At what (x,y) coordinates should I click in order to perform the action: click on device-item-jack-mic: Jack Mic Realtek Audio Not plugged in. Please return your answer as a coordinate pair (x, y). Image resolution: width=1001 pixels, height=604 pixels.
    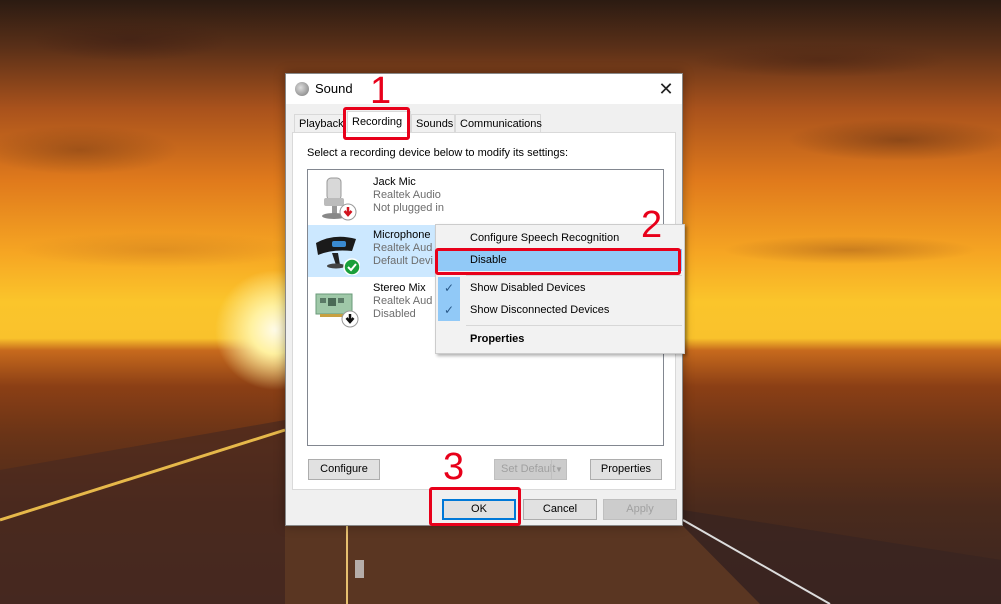
    Looking at the image, I should click on (485, 198).